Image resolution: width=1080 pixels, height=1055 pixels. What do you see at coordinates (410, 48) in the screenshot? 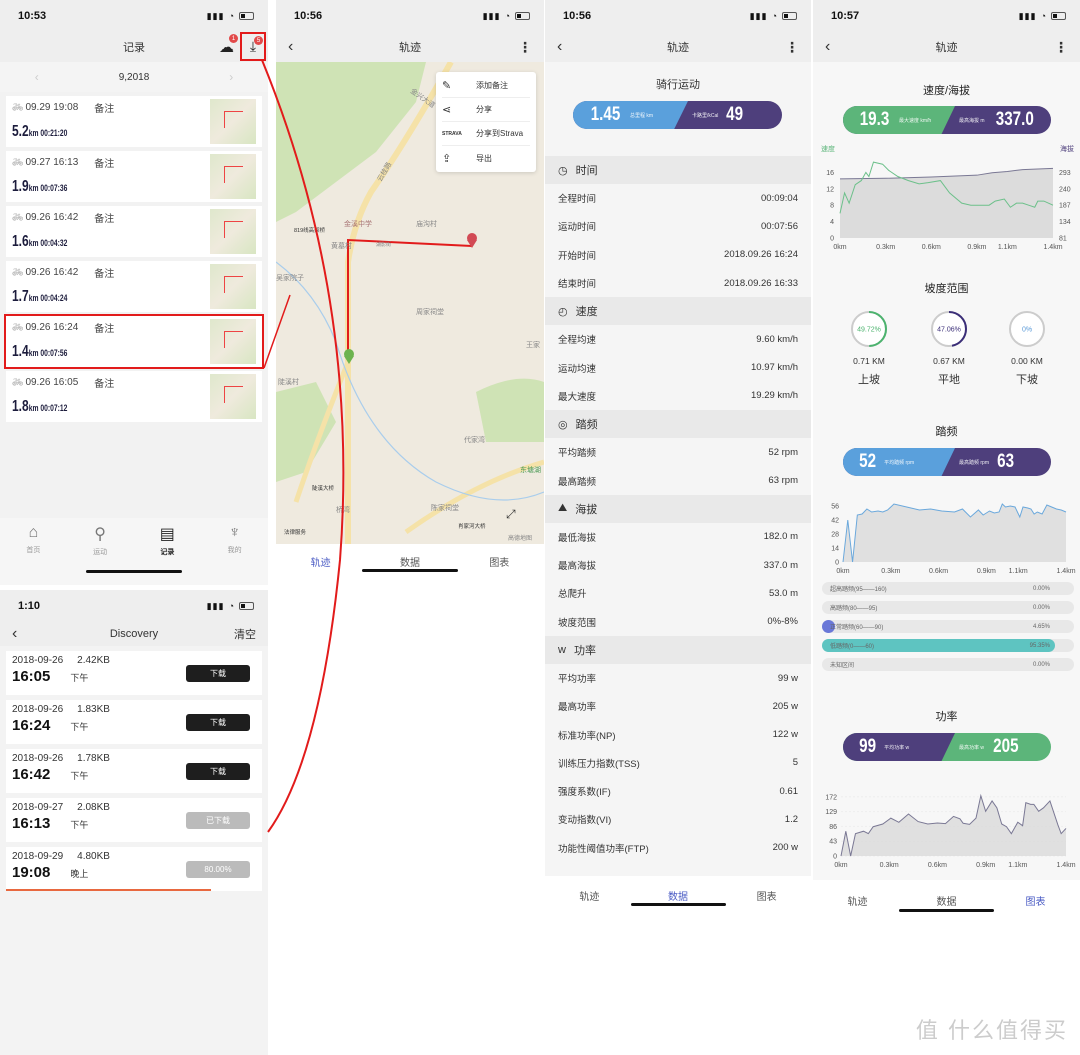
I see `page-title: 轨迹` at bounding box center [410, 48].